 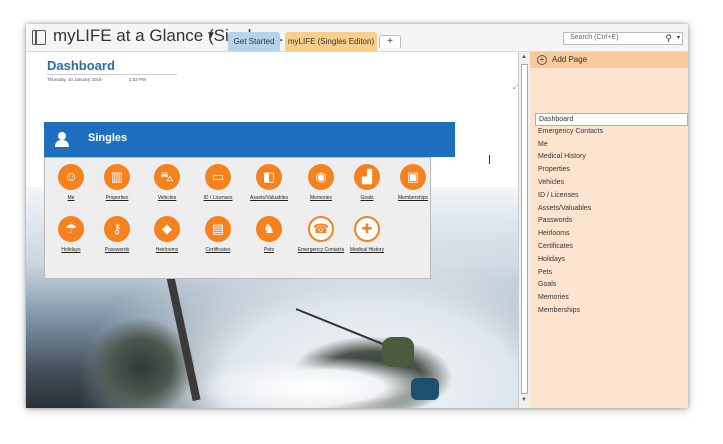 I want to click on scroll-up-icon: ▲, so click(x=524, y=57).